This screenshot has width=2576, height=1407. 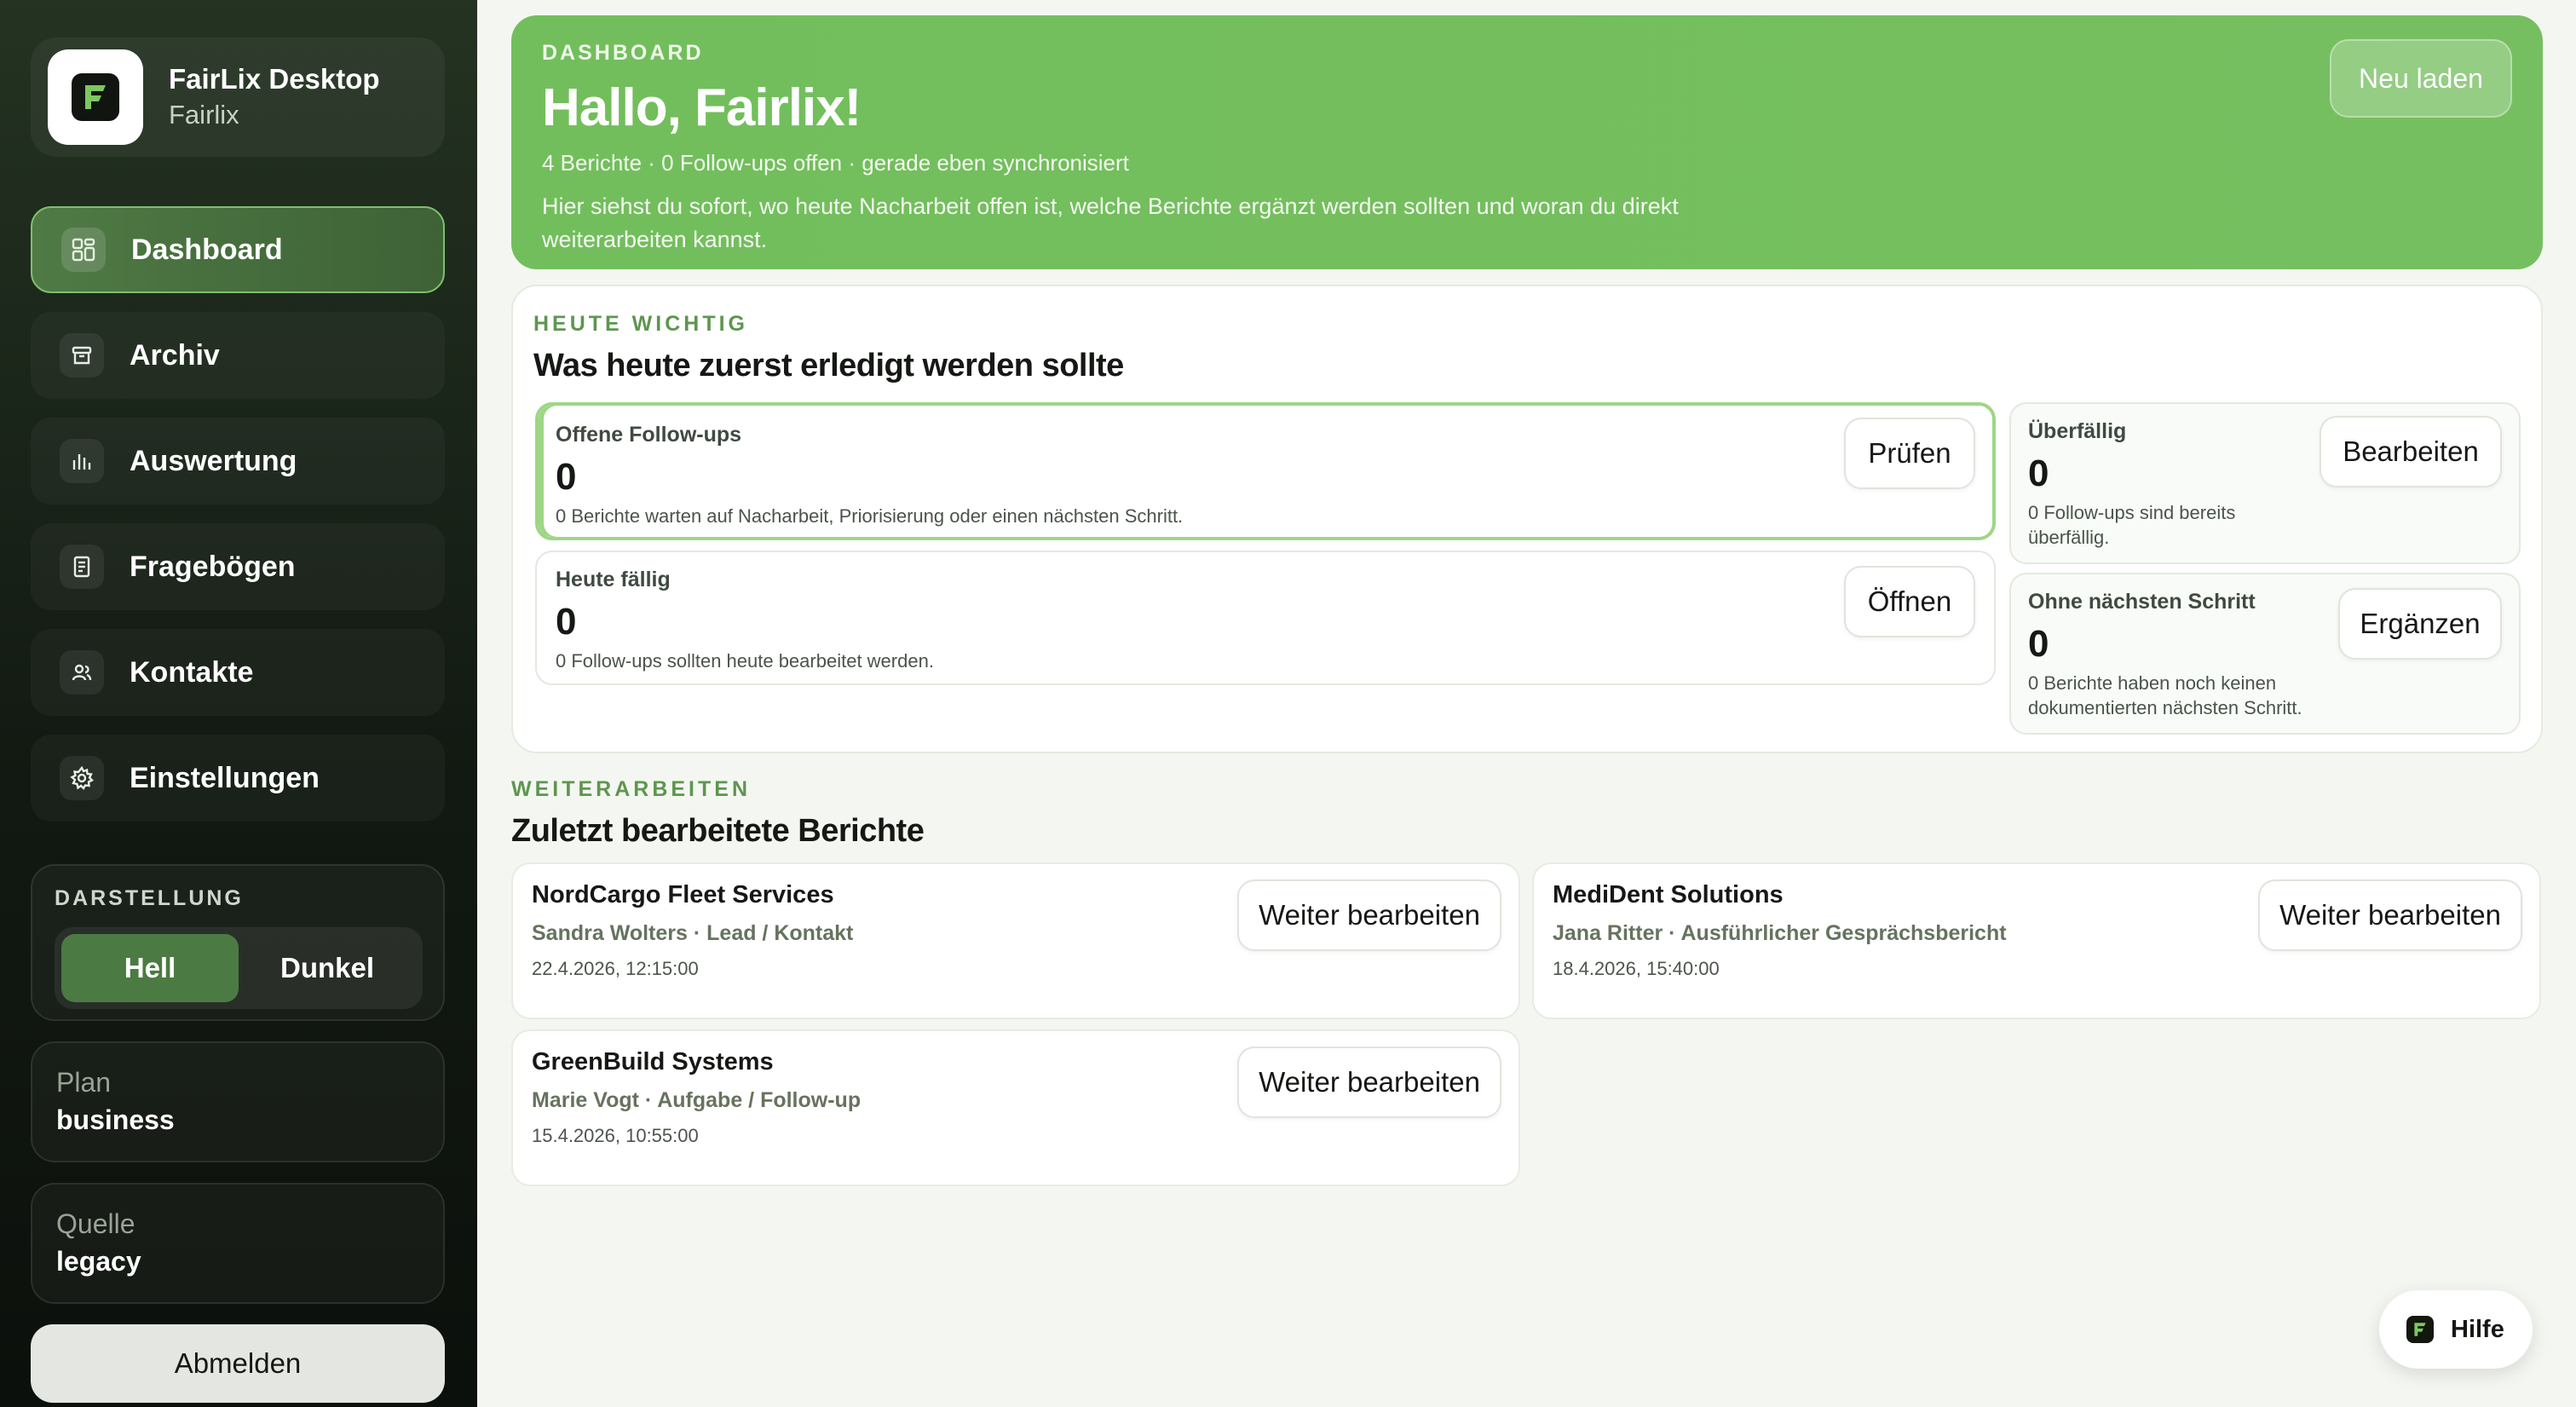 What do you see at coordinates (649, 435) in the screenshot?
I see `card-label: Offene Follow-ups` at bounding box center [649, 435].